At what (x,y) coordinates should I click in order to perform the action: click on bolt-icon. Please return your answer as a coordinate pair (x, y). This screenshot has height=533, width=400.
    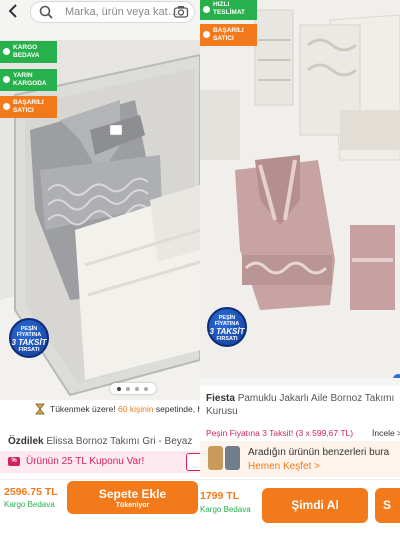
    Looking at the image, I should click on (206, 9).